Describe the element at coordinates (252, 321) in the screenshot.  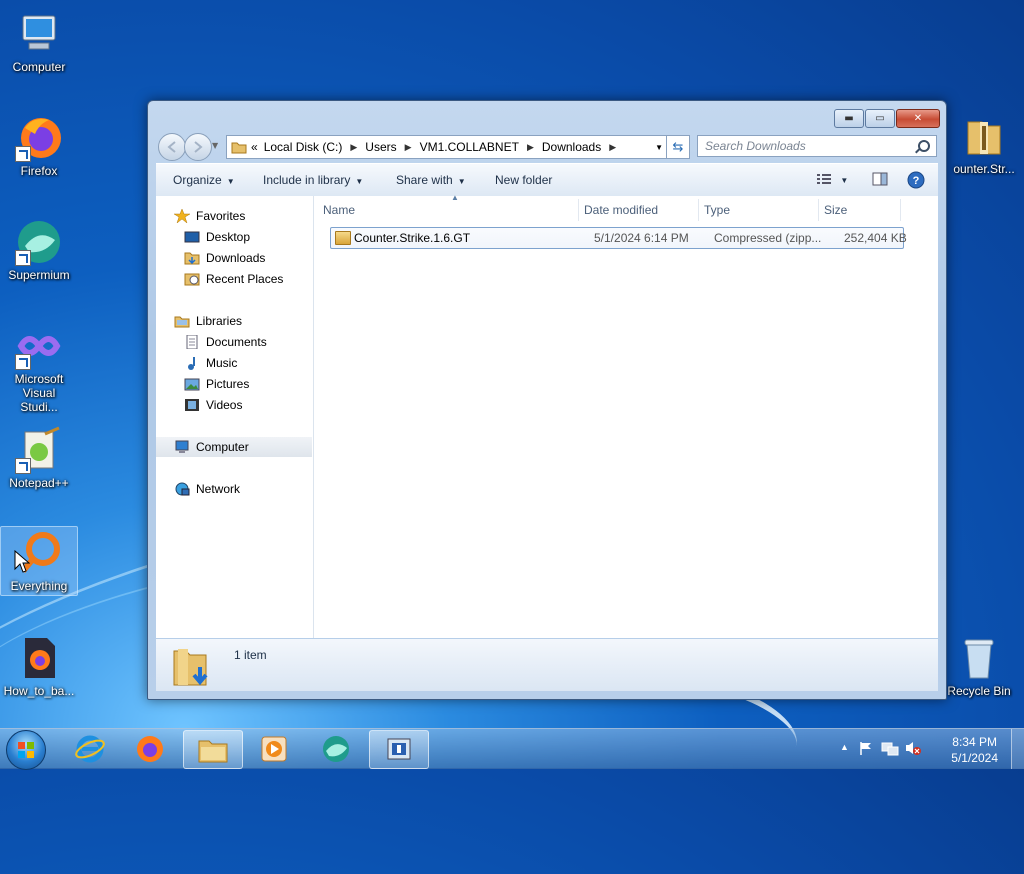
I see `nav-libraries: Libraries` at that location.